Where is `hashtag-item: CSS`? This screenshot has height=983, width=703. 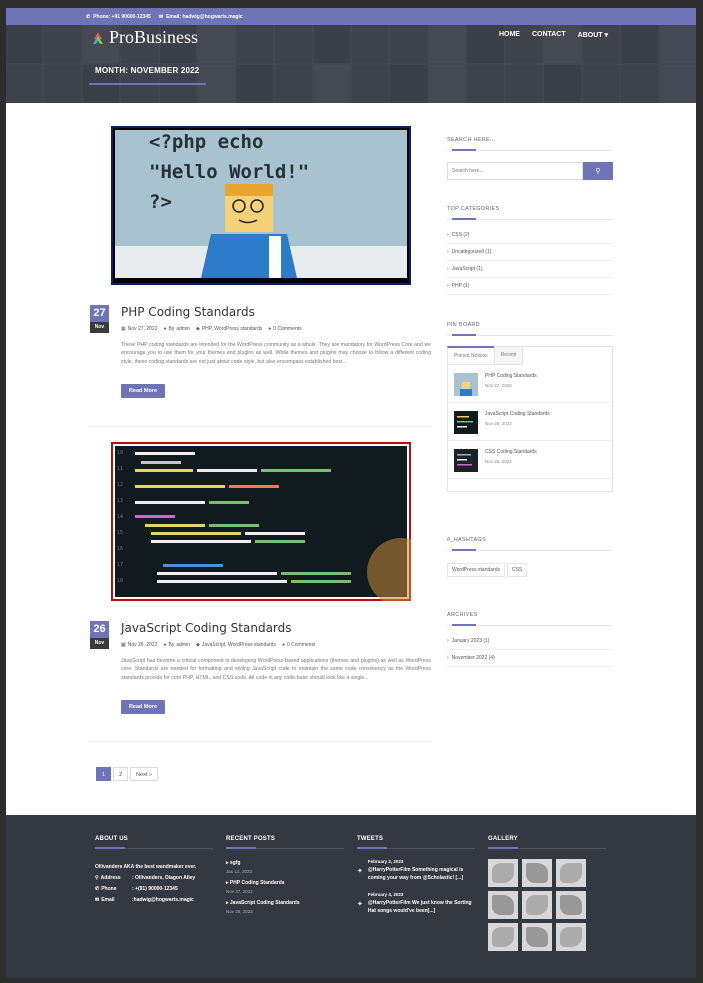 hashtag-item: CSS is located at coordinates (517, 570).